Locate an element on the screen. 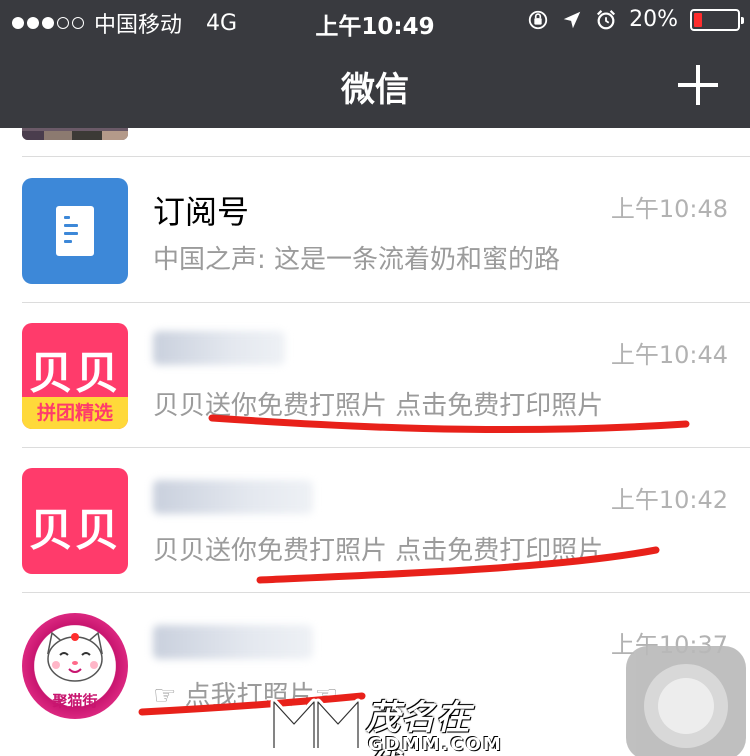 This screenshot has width=750, height=756. lucky-cat-icon is located at coordinates (75, 656).